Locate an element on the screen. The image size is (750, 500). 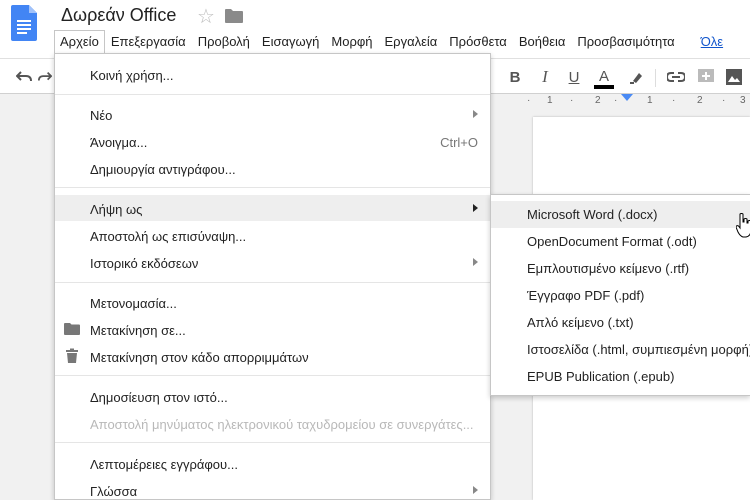
download-odt: OpenDocument Format (.odt) is located at coordinates (620, 241).